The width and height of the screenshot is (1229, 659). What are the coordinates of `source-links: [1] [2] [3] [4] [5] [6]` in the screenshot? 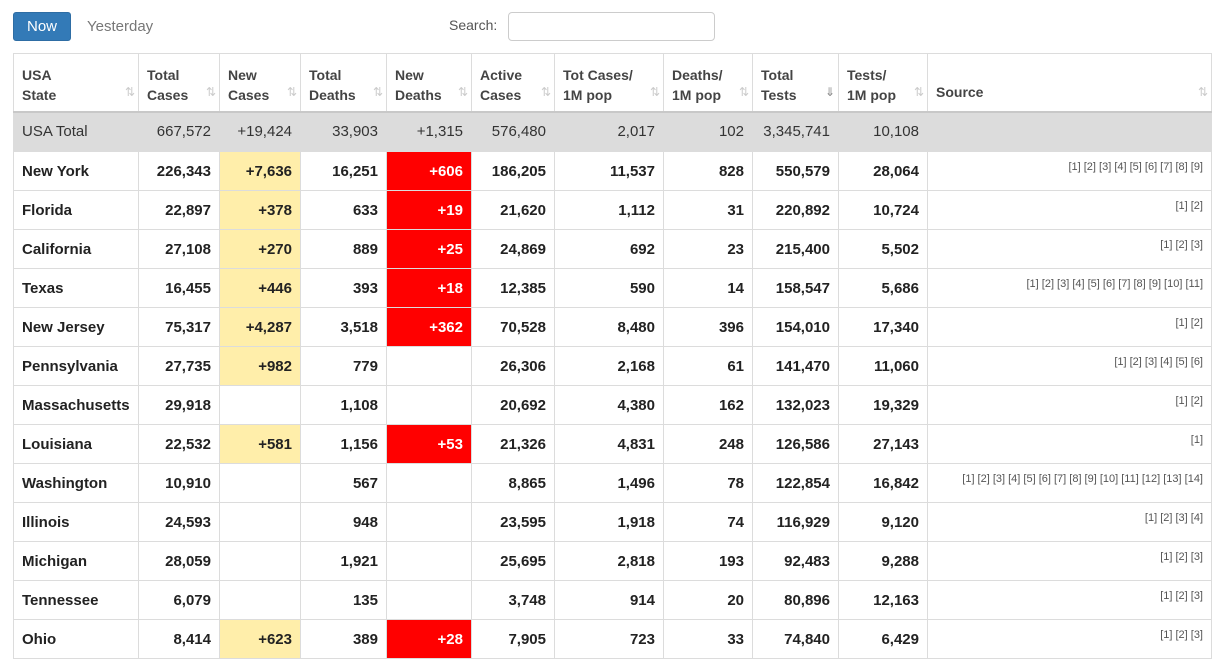 It's located at (1158, 362).